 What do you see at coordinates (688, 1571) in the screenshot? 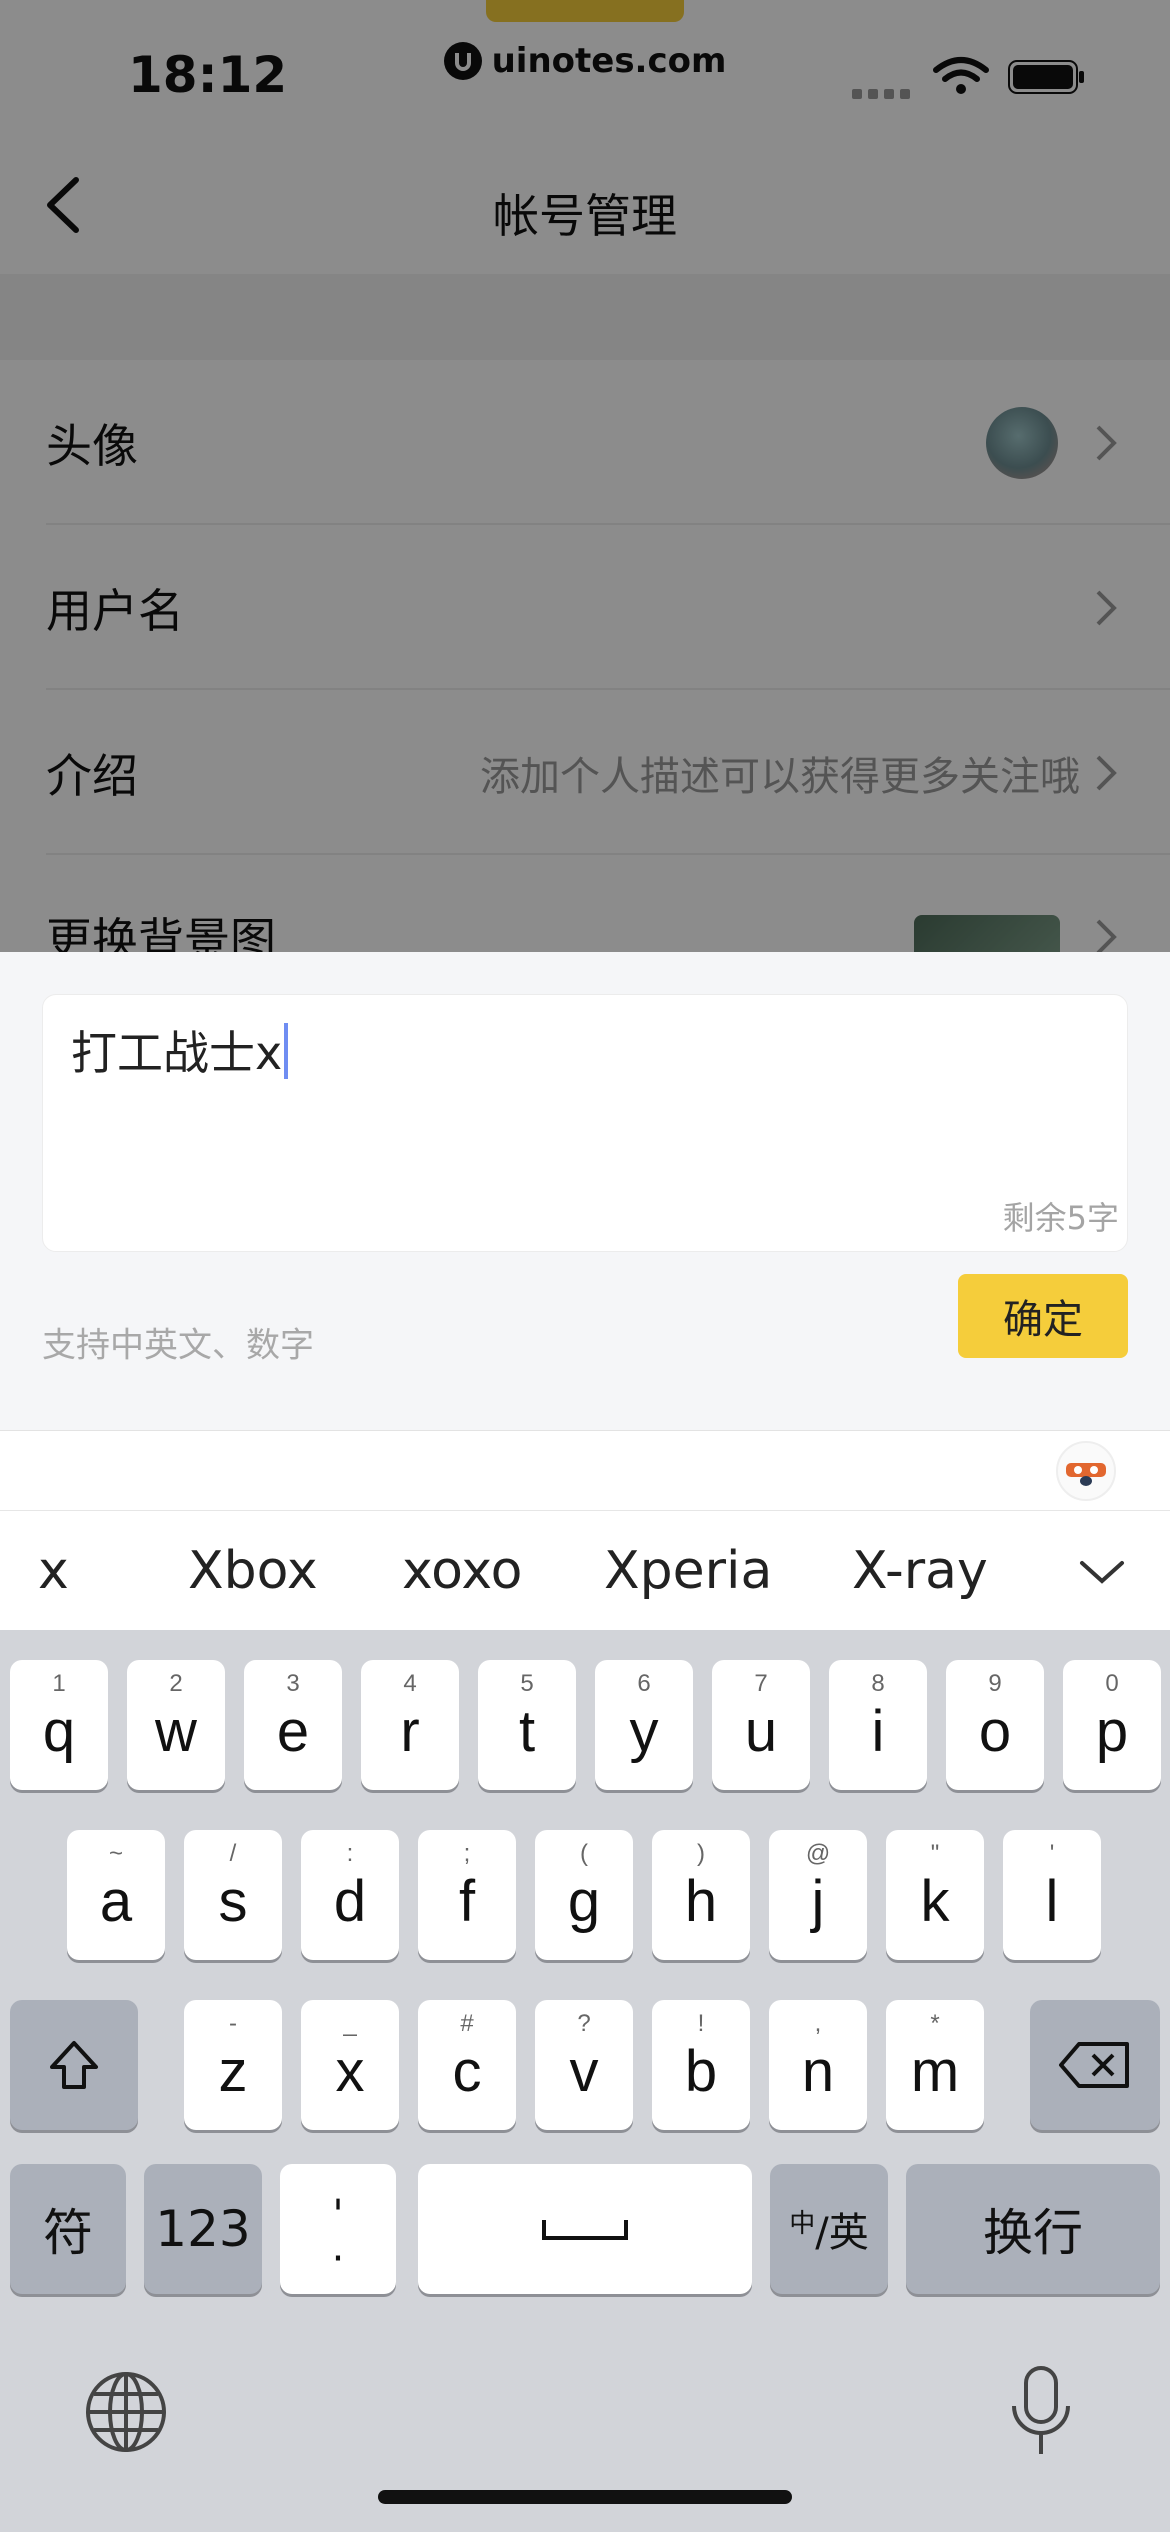
I see `suggestion-item: Xperia` at bounding box center [688, 1571].